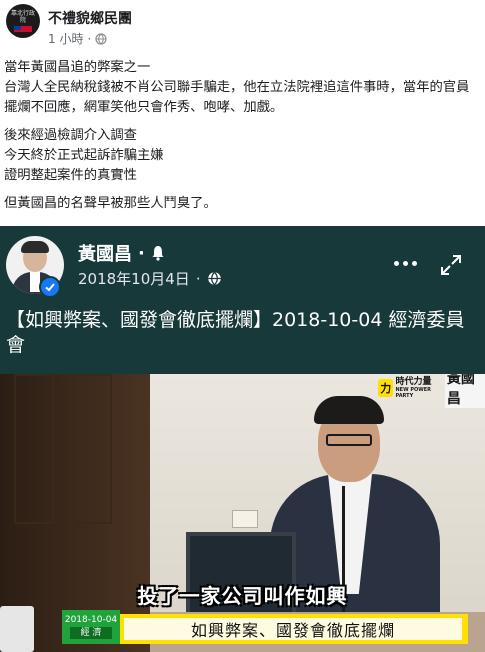 The height and width of the screenshot is (652, 485). I want to click on page-avatar: 靠北行政院, so click(23, 21).